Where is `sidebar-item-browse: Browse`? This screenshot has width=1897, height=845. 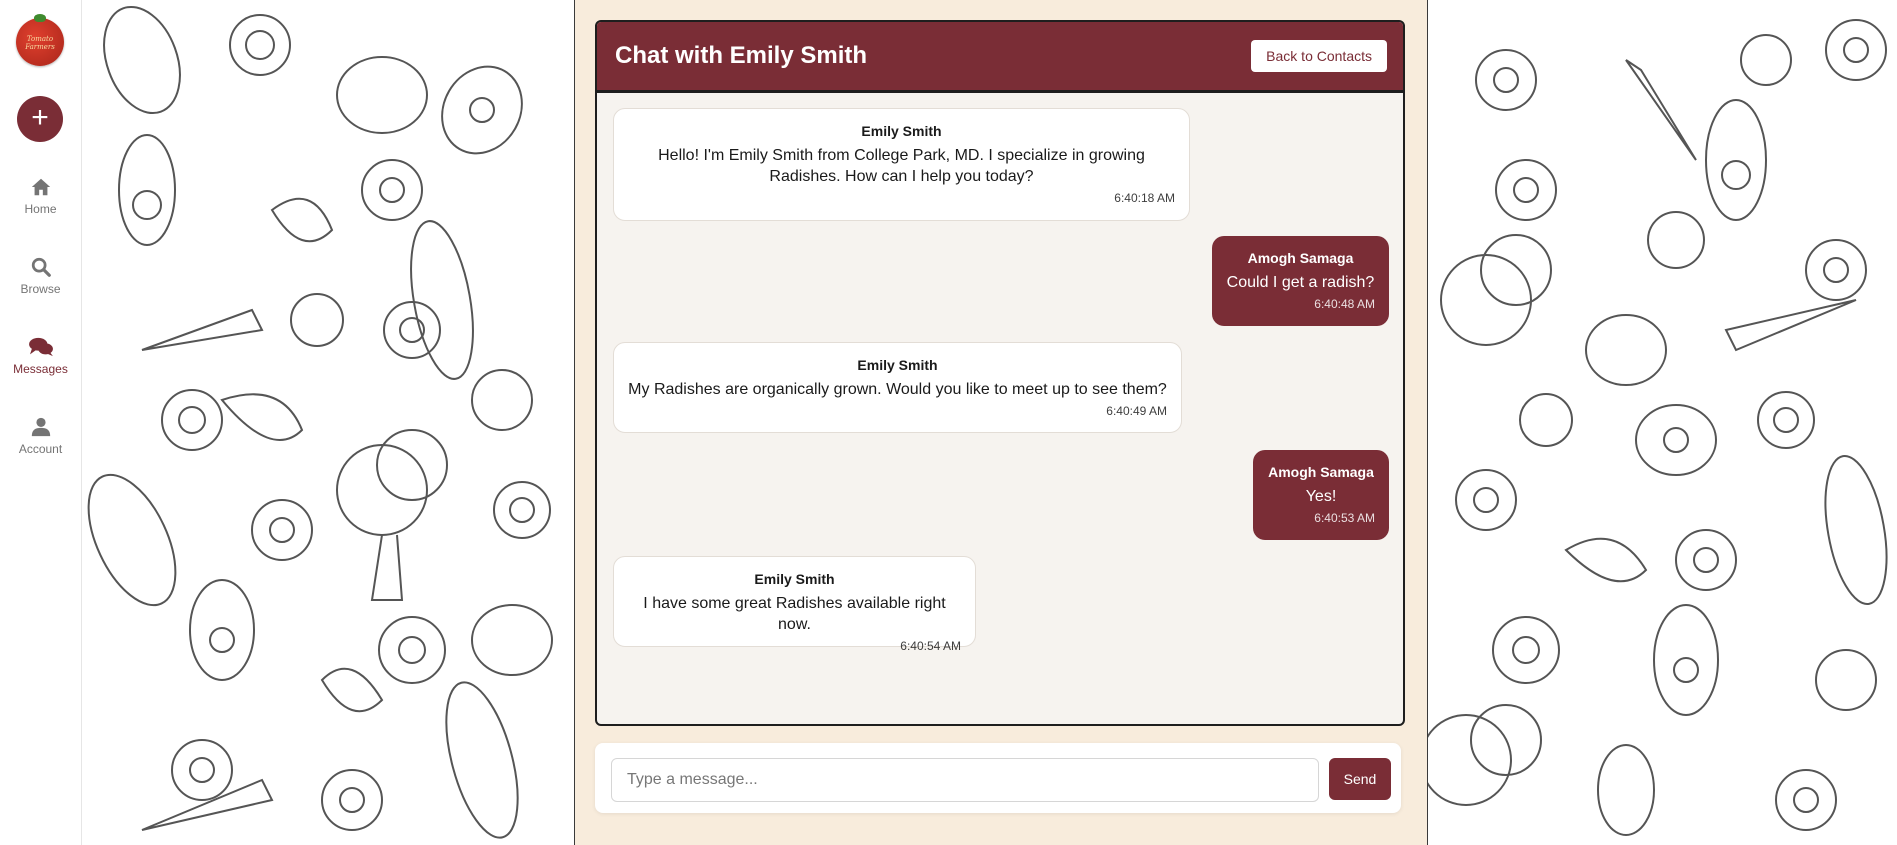 sidebar-item-browse: Browse is located at coordinates (40, 276).